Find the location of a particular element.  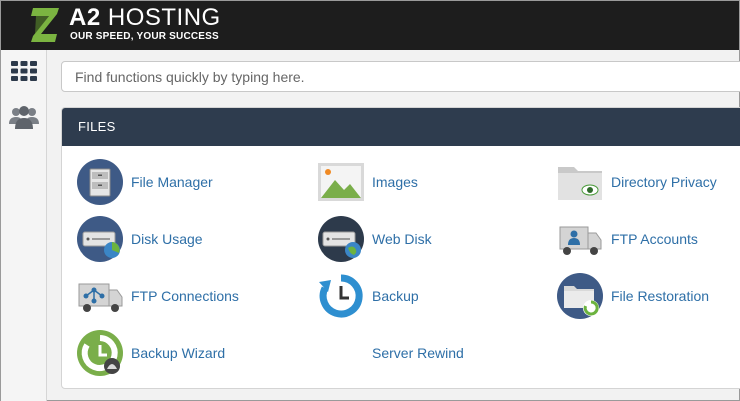

backup-wizard-label: Backup Wizard is located at coordinates (178, 353).